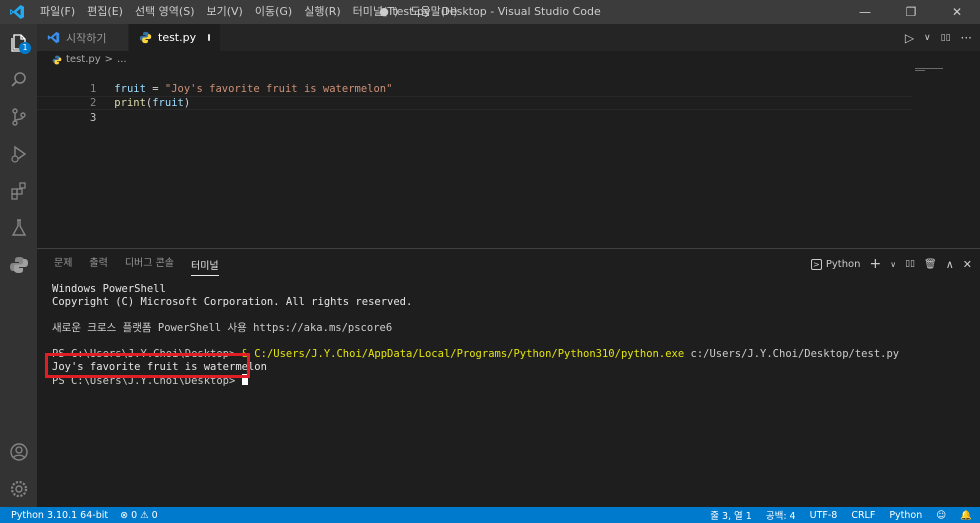  Describe the element at coordinates (927, 38) in the screenshot. I see `run-menu-chevron-icon: ∨` at that location.